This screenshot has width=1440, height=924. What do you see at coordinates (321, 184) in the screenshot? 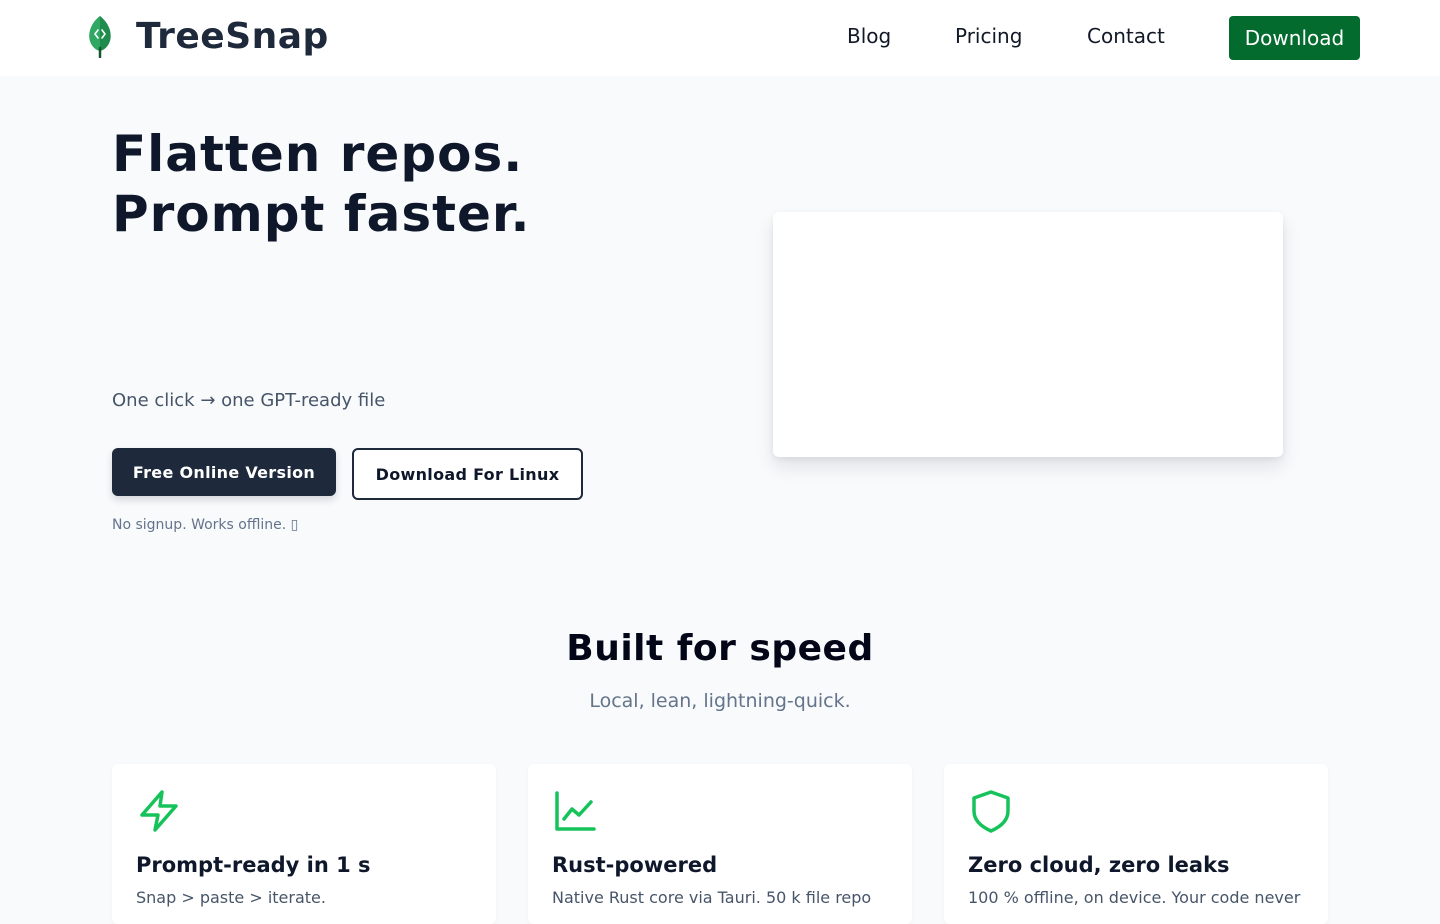
I see `hero-title: Flatten repos. Prompt faster.` at bounding box center [321, 184].